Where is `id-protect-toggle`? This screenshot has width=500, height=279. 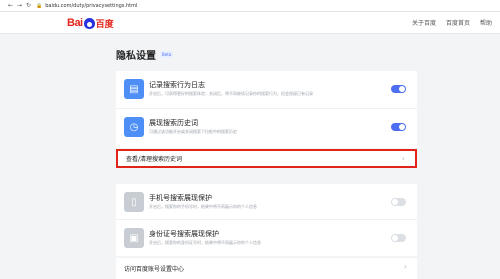
id-protect-toggle is located at coordinates (398, 238).